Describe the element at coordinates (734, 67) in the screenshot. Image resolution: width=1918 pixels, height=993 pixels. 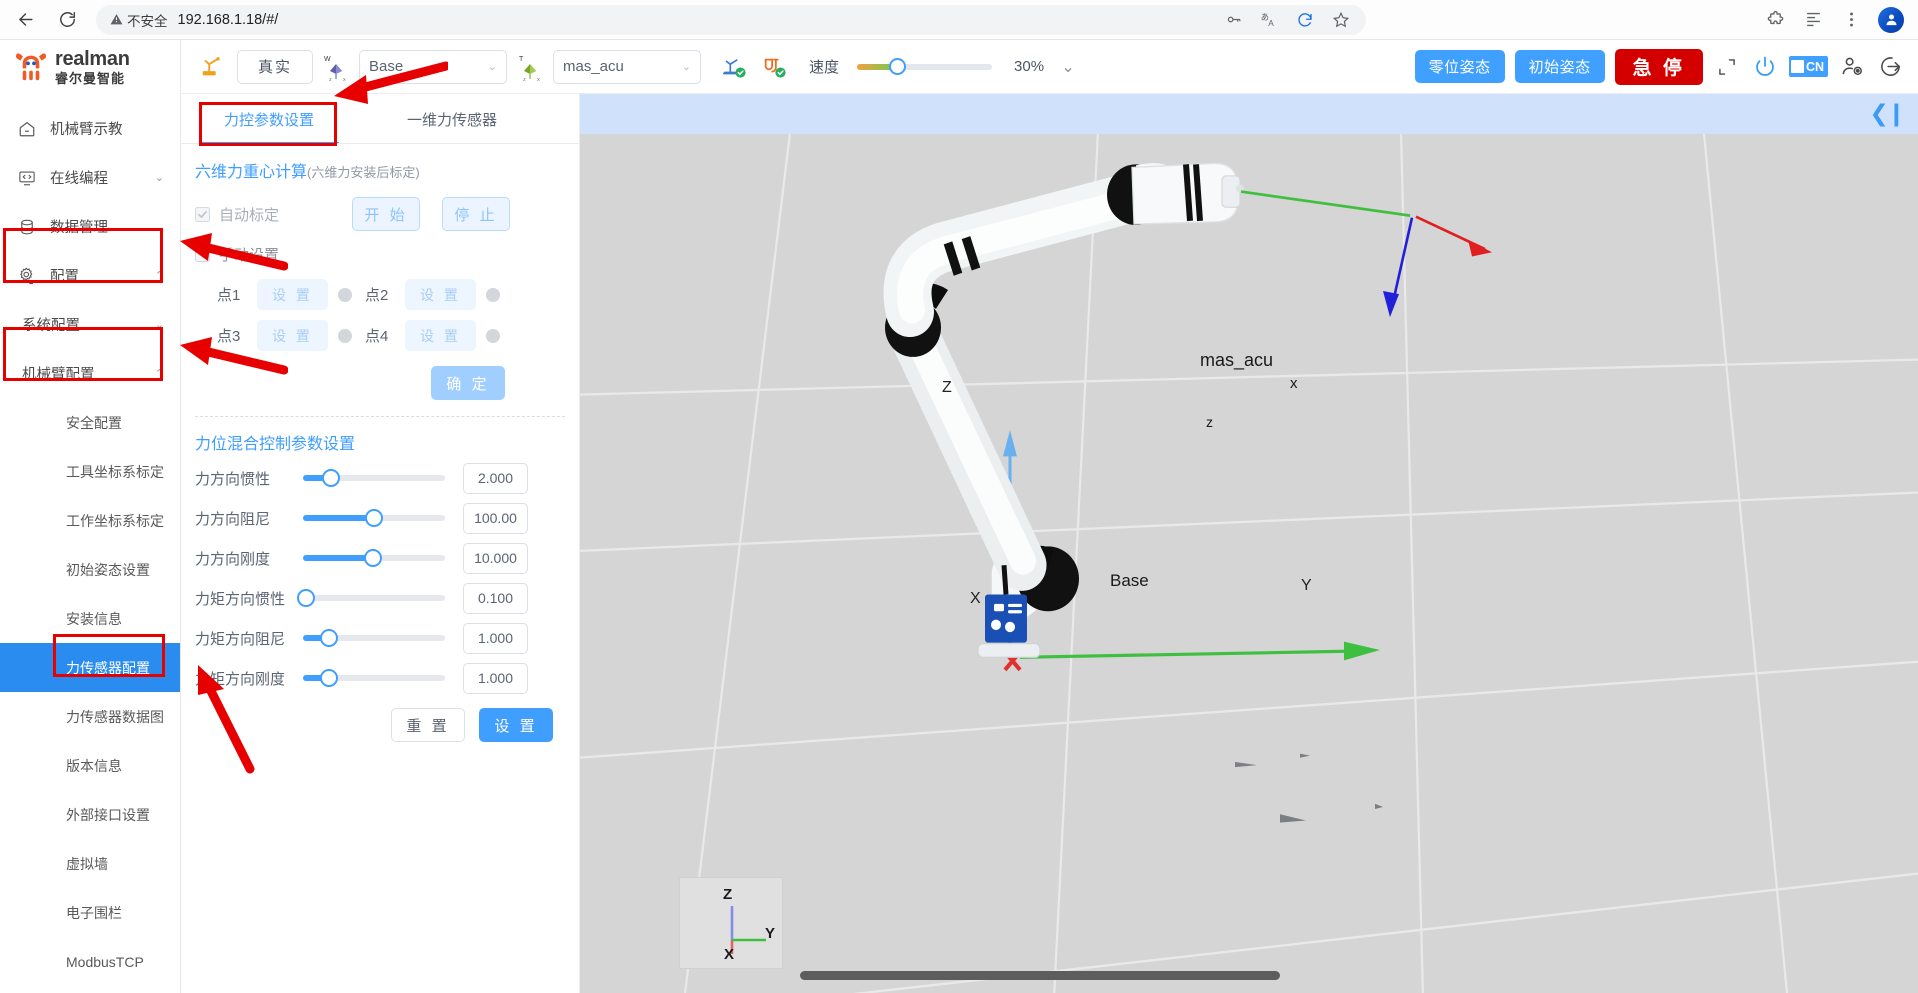
I see `arm-connected-icon` at that location.